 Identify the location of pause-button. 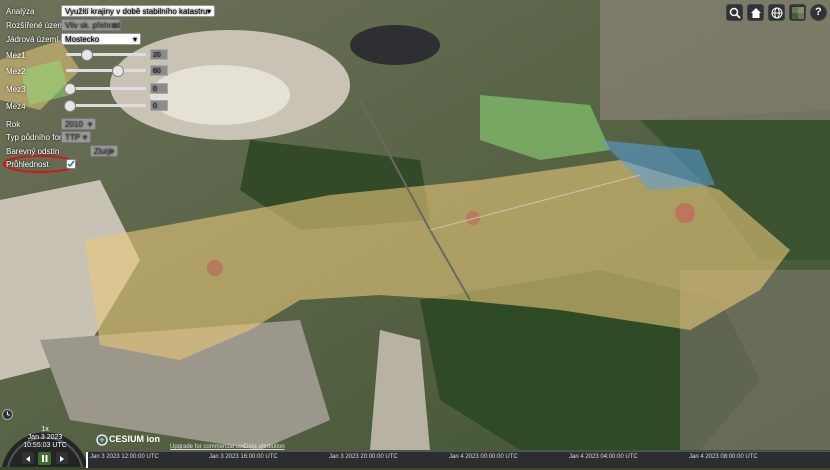
(44, 458).